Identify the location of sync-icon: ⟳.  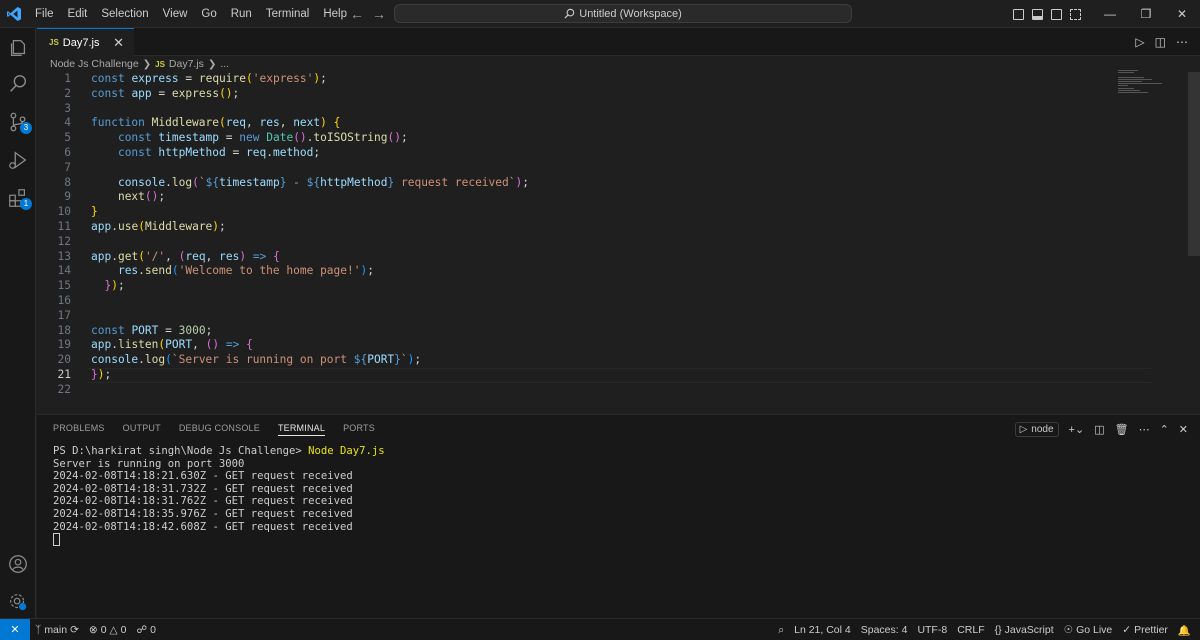
(74, 630).